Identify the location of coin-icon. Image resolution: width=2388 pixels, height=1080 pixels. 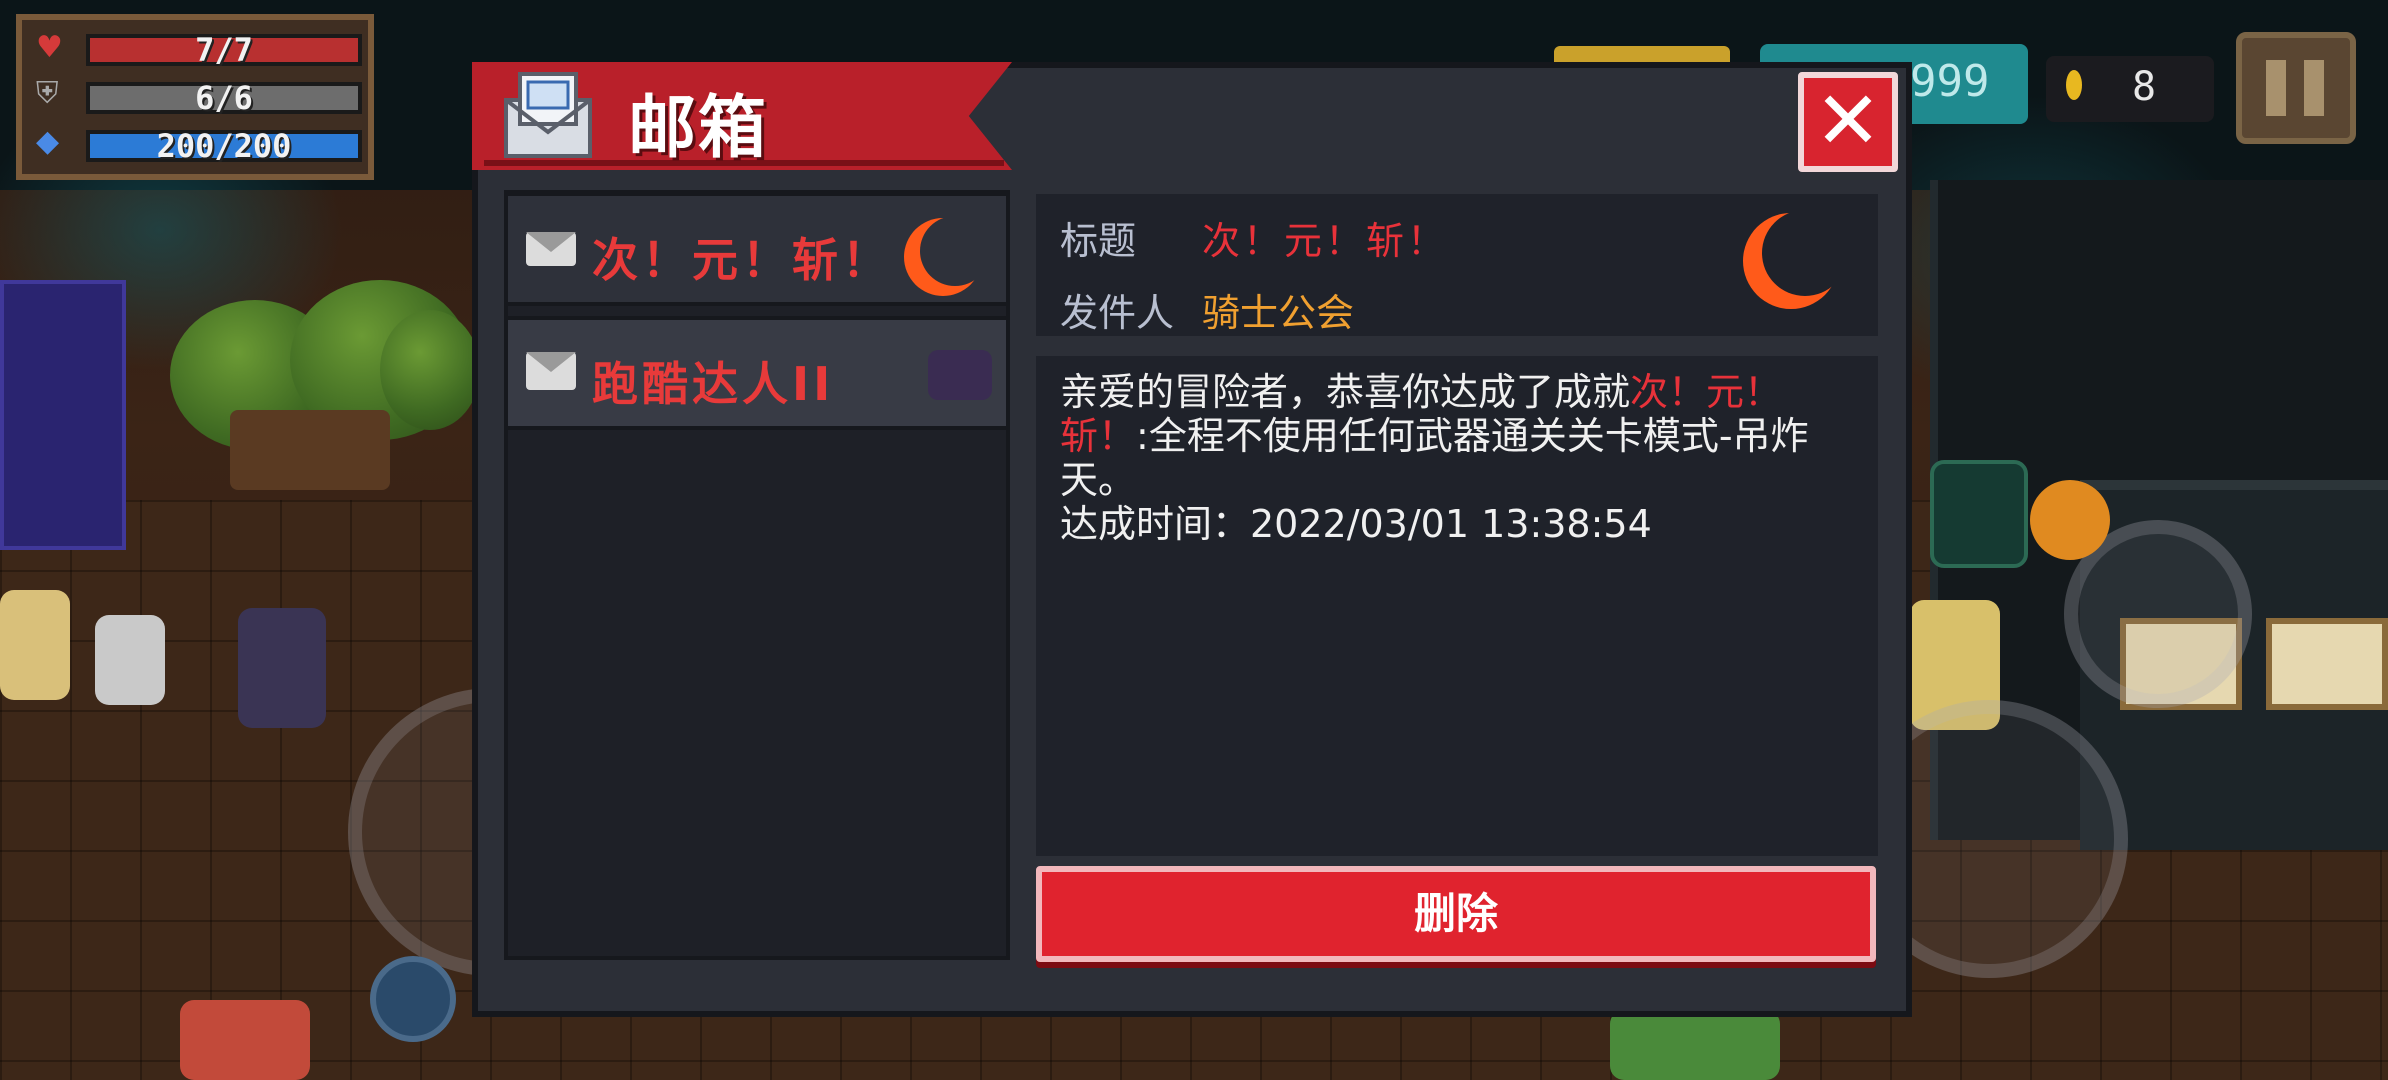
(2074, 85).